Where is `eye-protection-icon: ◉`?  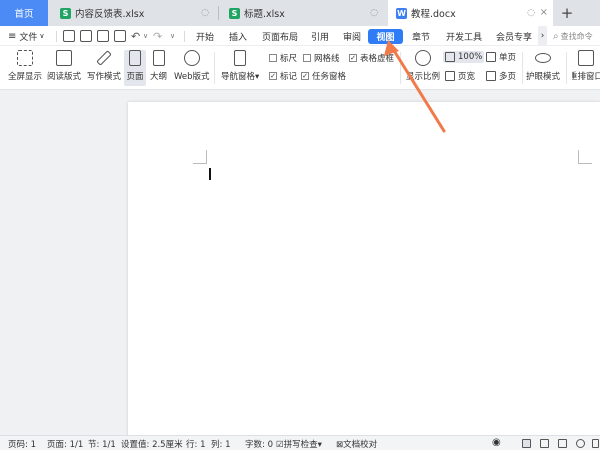 eye-protection-icon: ◉ is located at coordinates (496, 442).